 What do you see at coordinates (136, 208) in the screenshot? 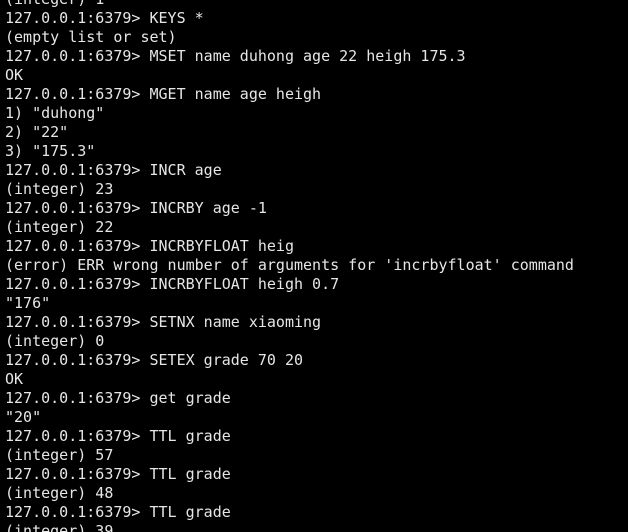
I see `terminal-line-12: 127.0.0.1:6379> INCRBY age -1` at bounding box center [136, 208].